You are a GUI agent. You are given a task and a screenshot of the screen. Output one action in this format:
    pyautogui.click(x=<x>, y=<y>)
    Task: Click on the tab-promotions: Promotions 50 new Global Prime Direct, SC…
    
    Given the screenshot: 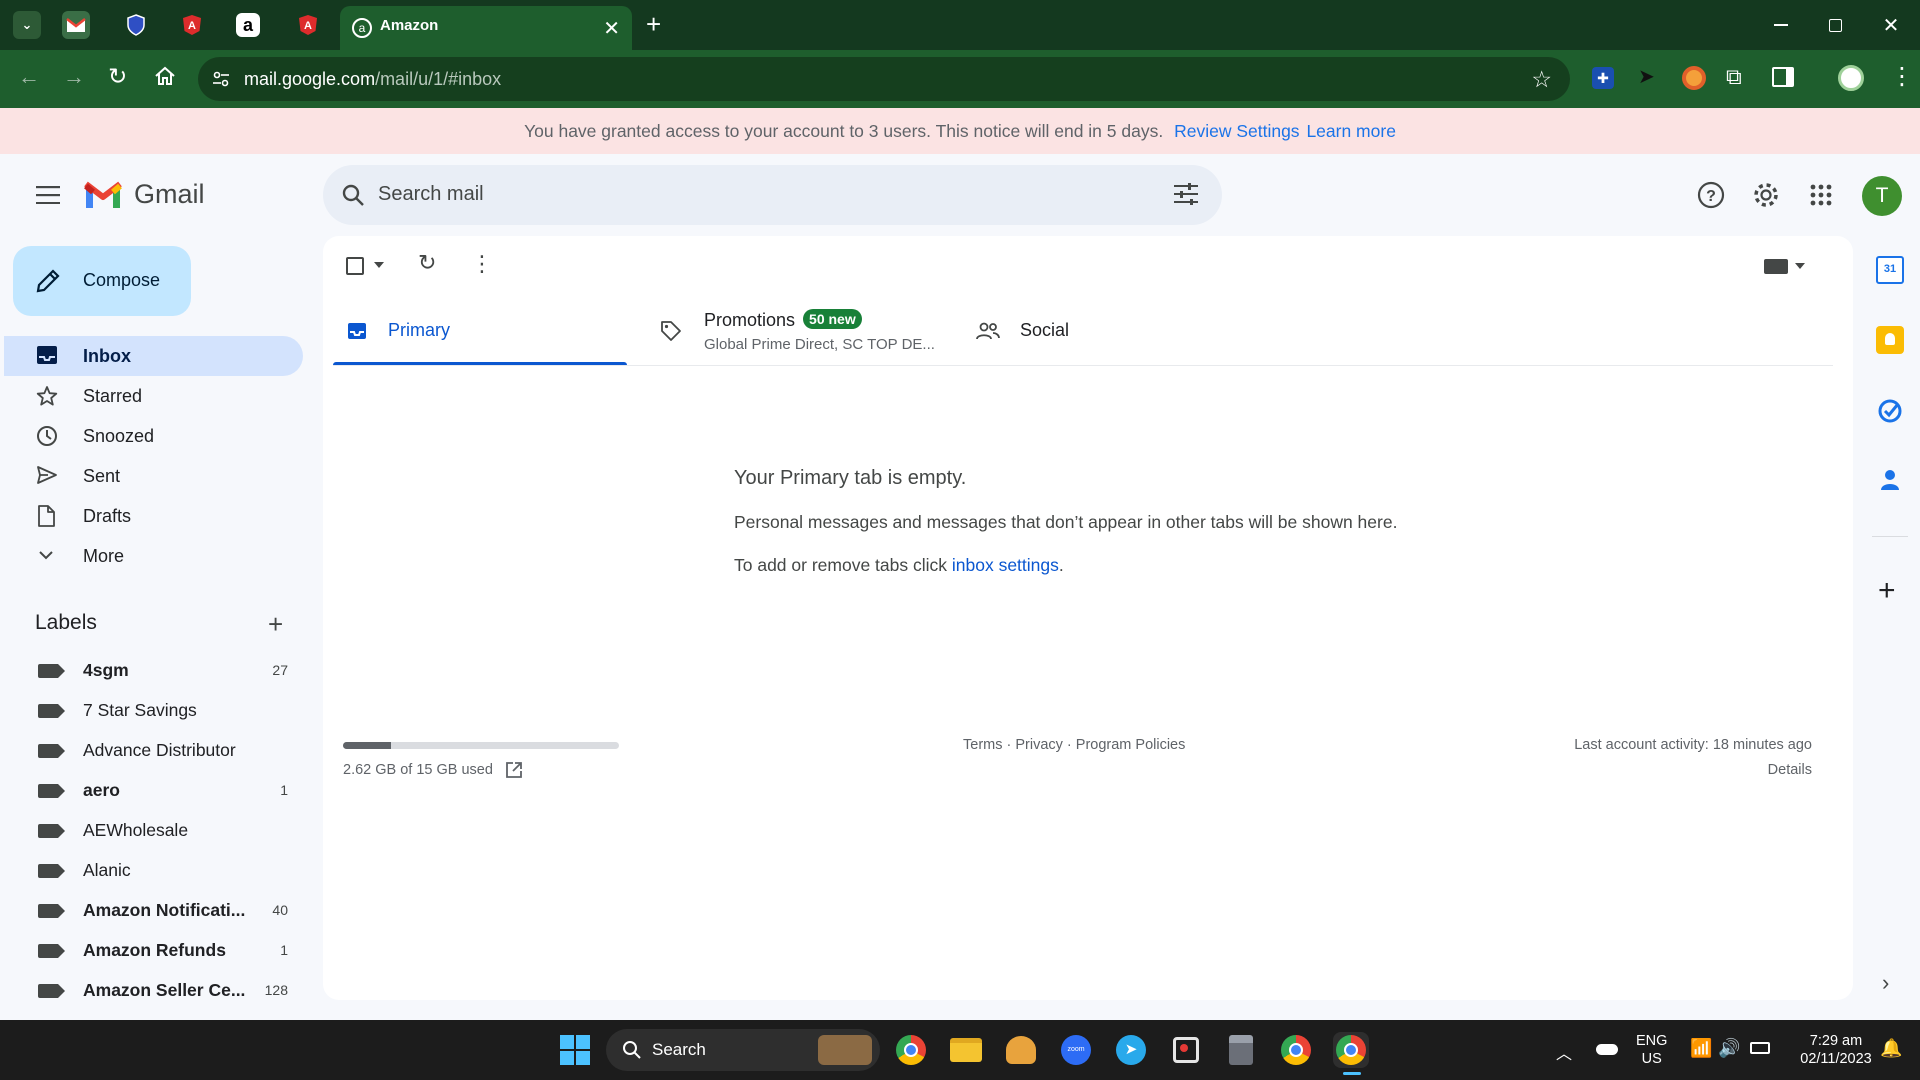 What is the action you would take?
    pyautogui.click(x=790, y=332)
    